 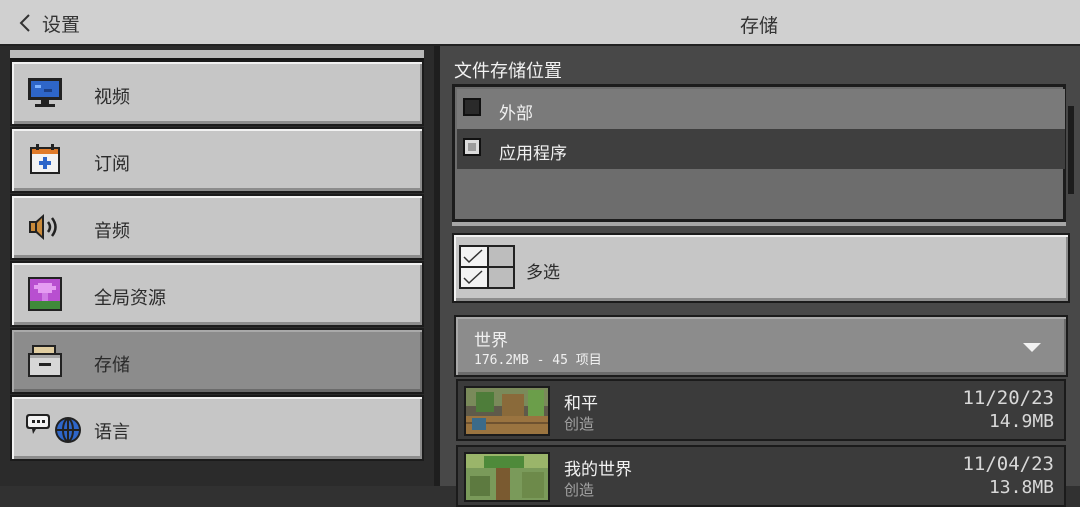 What do you see at coordinates (543, 273) in the screenshot?
I see `multi-select-label: 多选` at bounding box center [543, 273].